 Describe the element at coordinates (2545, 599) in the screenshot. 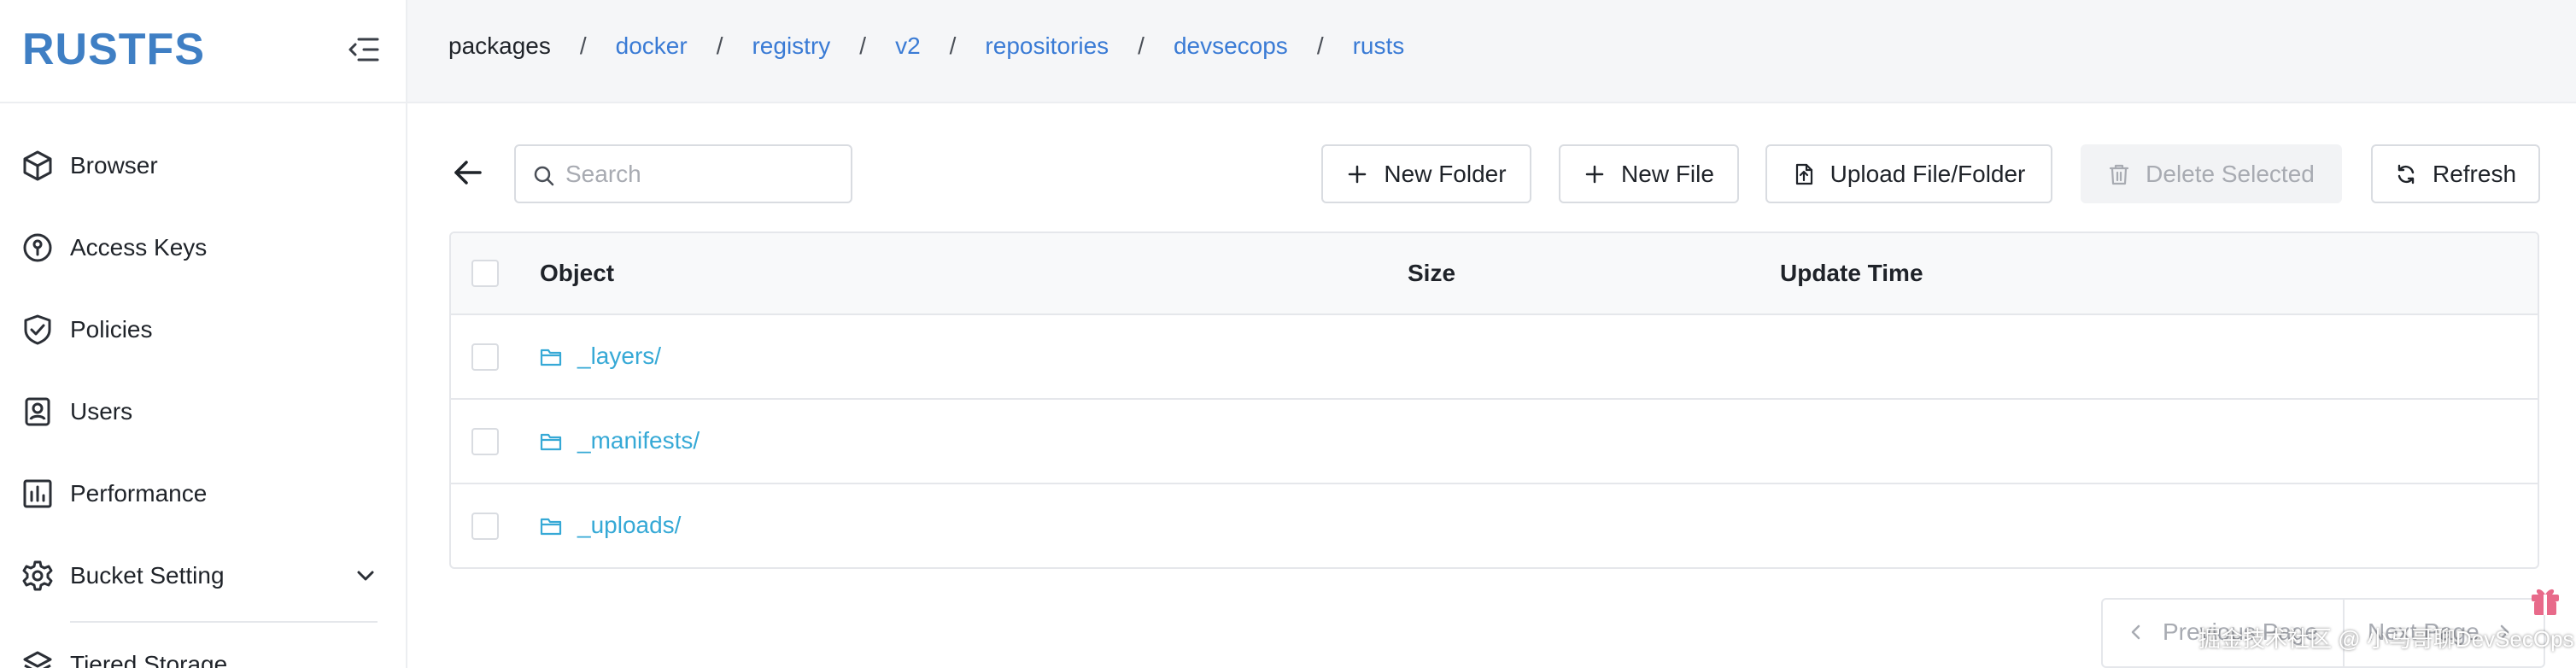

I see `gift-icon` at that location.